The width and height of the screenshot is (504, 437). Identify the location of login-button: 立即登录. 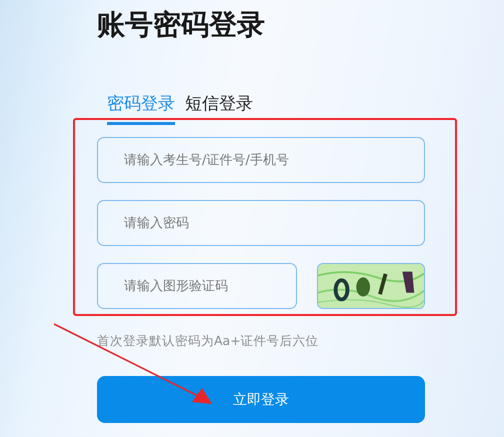
(261, 399).